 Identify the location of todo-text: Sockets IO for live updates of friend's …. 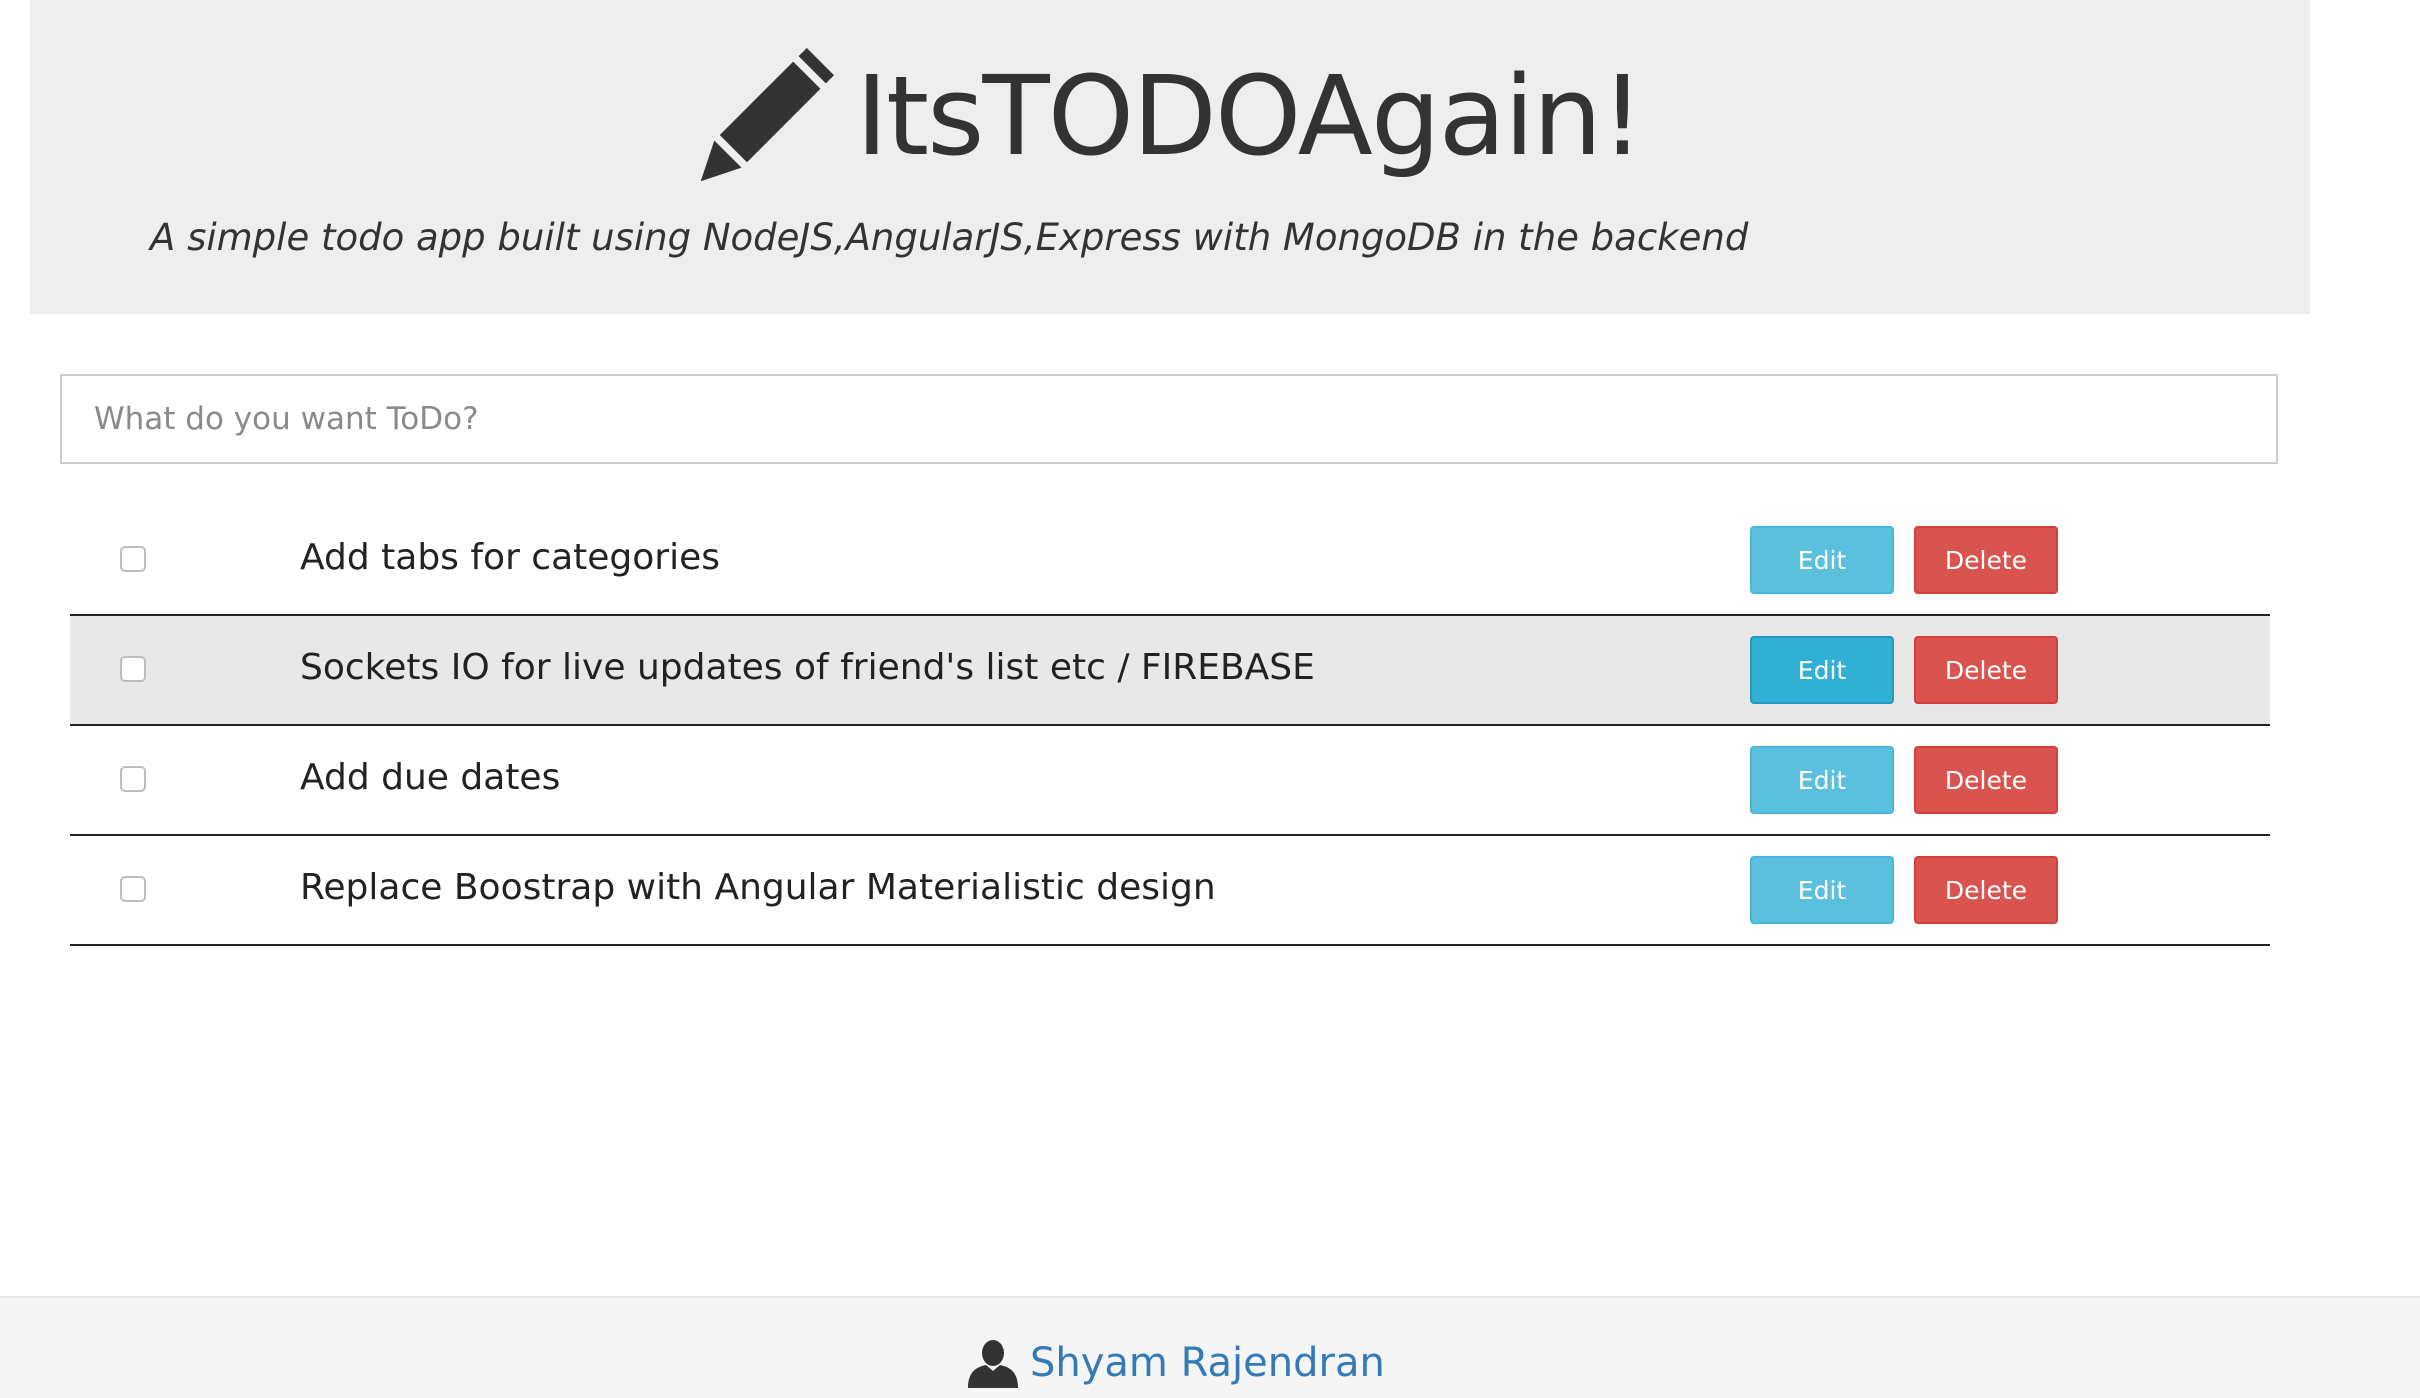
(807, 667).